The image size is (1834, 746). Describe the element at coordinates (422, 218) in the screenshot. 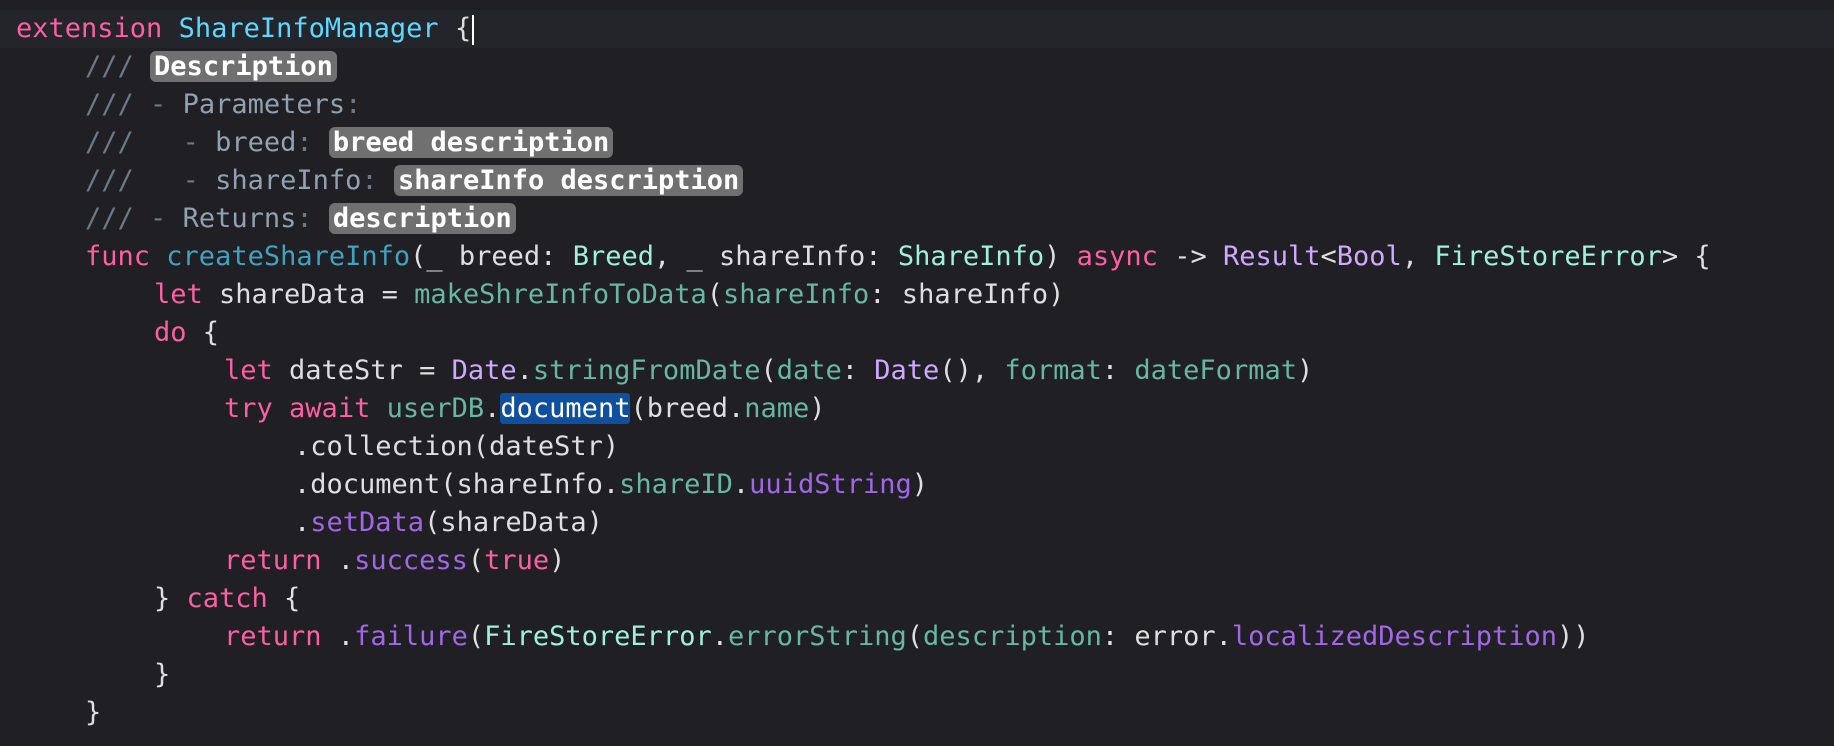

I see `placeholder-token: description` at that location.